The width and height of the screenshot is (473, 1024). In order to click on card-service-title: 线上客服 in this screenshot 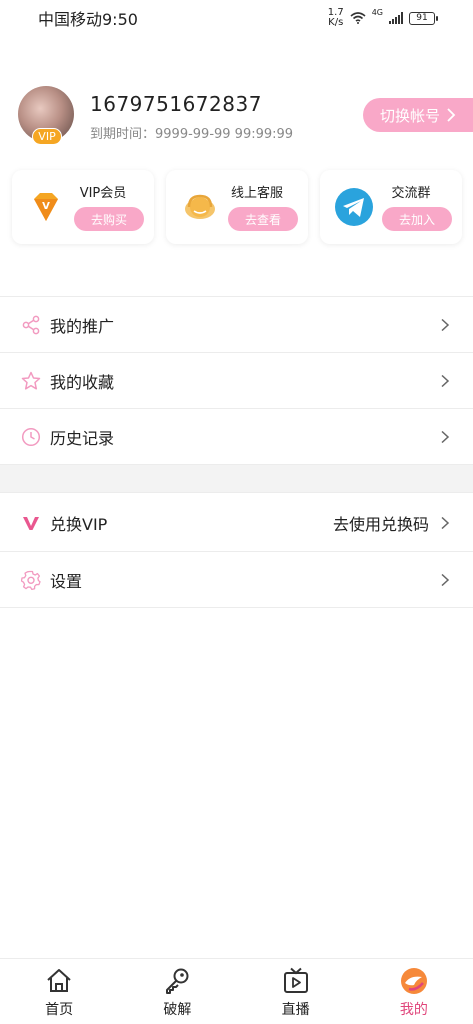, I will do `click(256, 193)`.